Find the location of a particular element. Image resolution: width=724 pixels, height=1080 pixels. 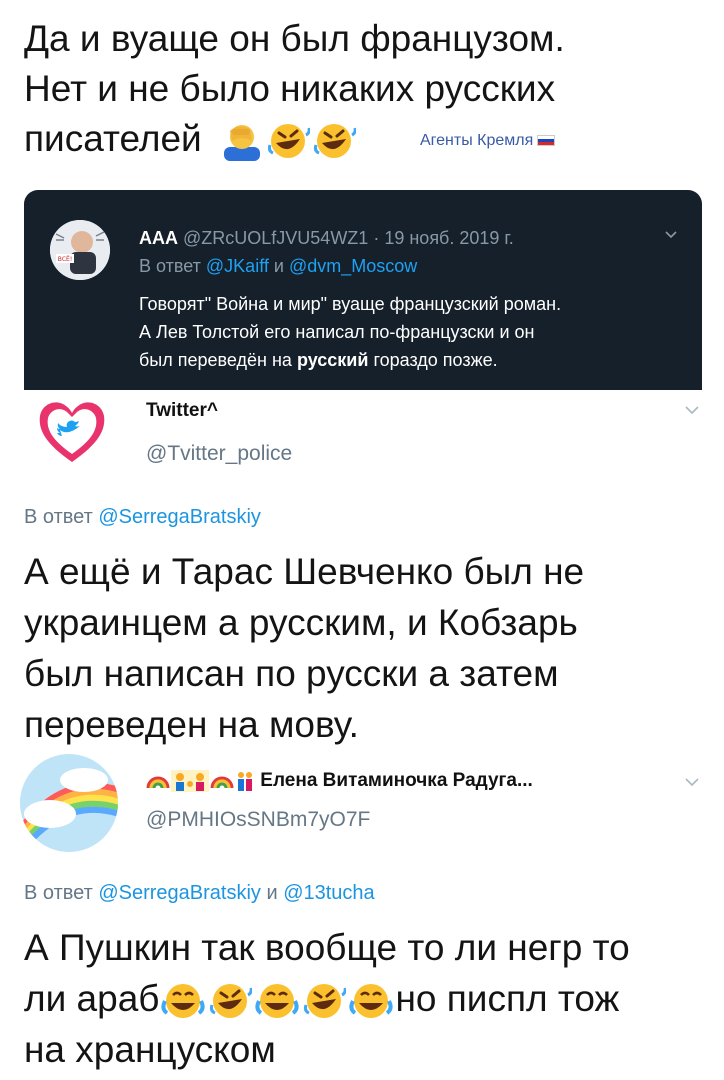

tweet2-reply-joiner: и is located at coordinates (272, 893).